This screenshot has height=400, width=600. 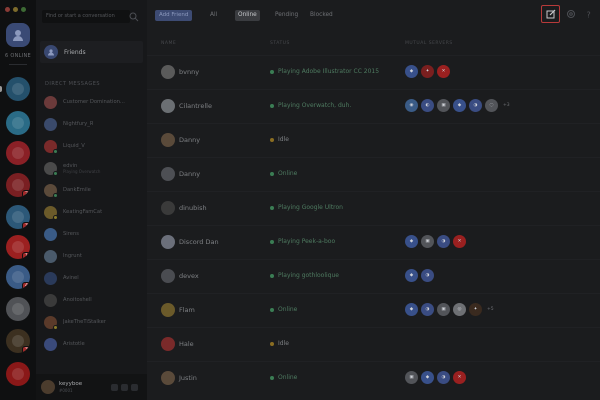 I want to click on friend-row: devex Playing gothloolique ◆ ◑, so click(x=373, y=276).